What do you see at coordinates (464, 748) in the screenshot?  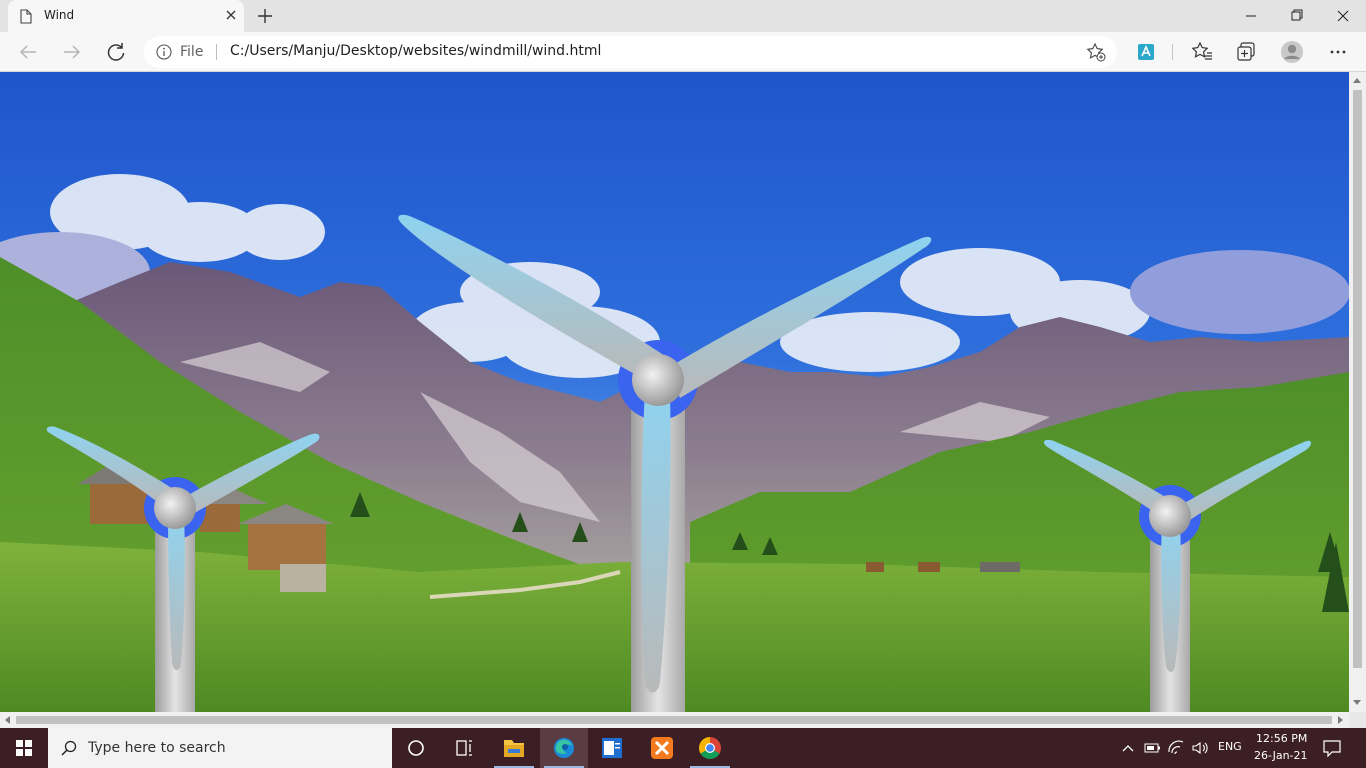 I see `task-view-icon` at bounding box center [464, 748].